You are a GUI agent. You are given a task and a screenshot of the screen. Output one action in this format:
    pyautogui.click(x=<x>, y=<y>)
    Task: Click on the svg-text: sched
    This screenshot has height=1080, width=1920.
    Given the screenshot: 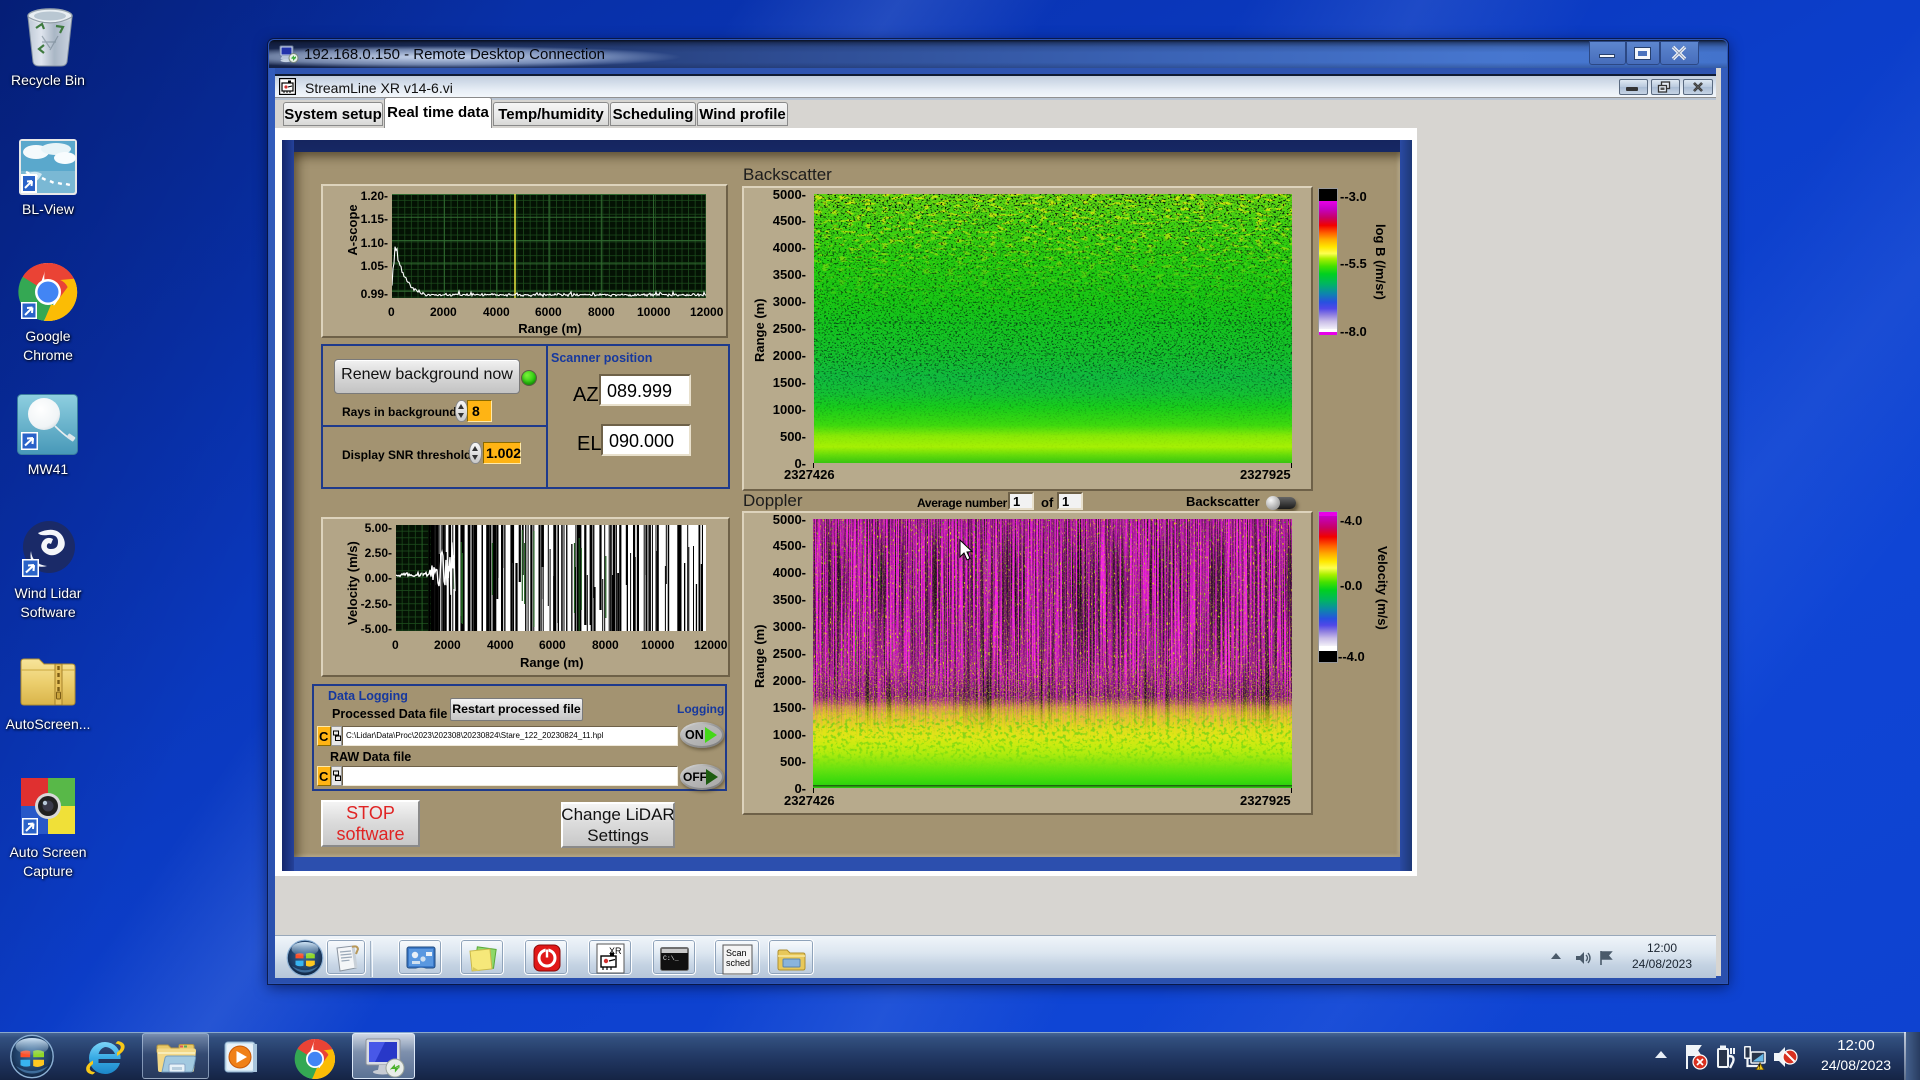 What is the action you would take?
    pyautogui.click(x=738, y=963)
    